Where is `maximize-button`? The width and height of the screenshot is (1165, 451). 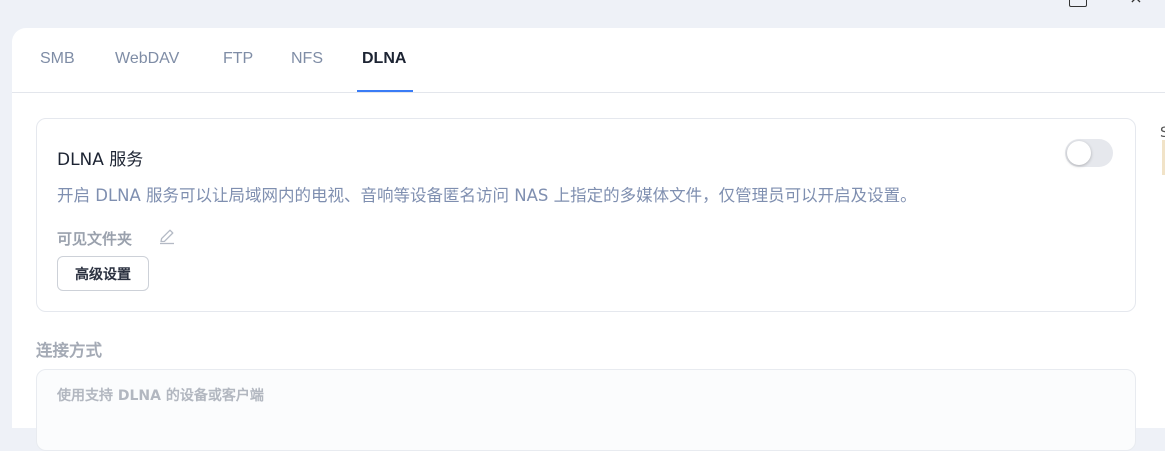 maximize-button is located at coordinates (1078, 3).